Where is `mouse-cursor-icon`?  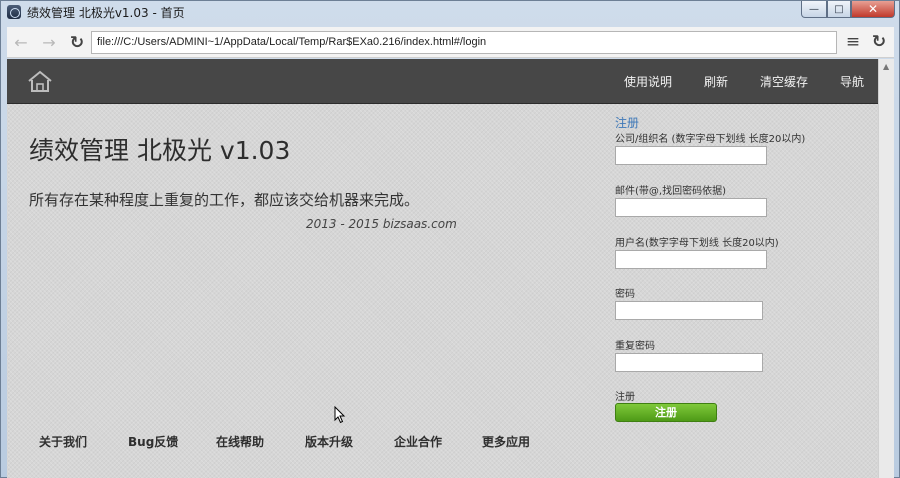 mouse-cursor-icon is located at coordinates (340, 415).